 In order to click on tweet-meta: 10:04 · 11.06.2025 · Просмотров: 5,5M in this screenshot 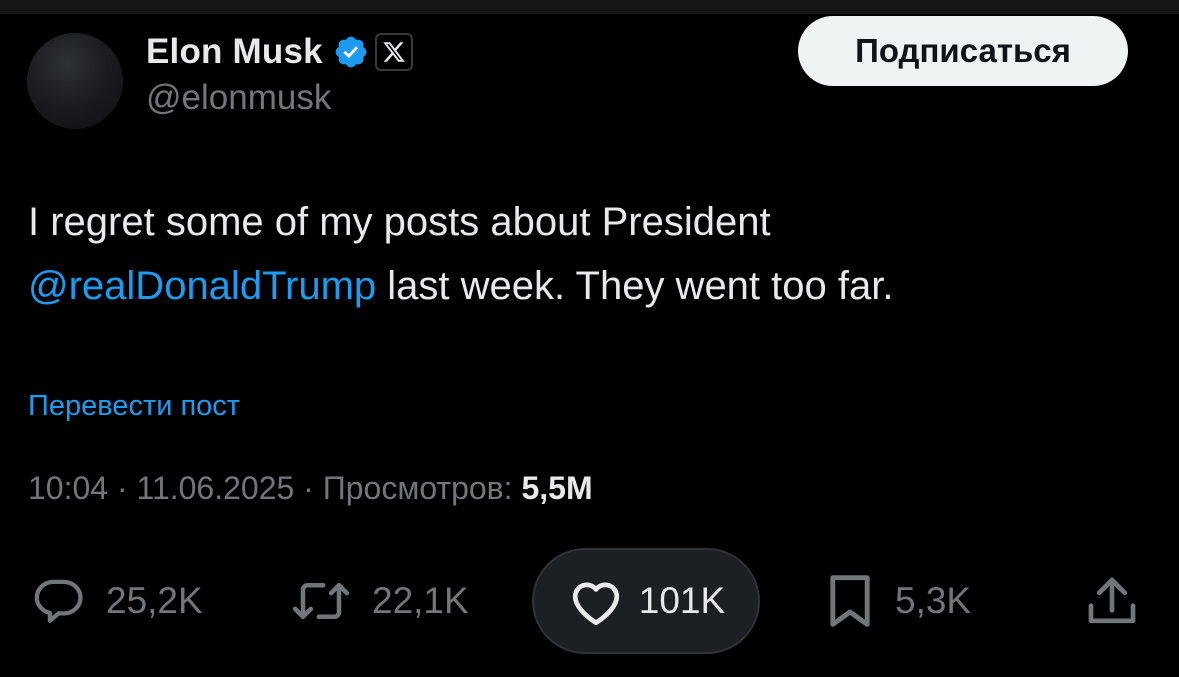, I will do `click(310, 488)`.